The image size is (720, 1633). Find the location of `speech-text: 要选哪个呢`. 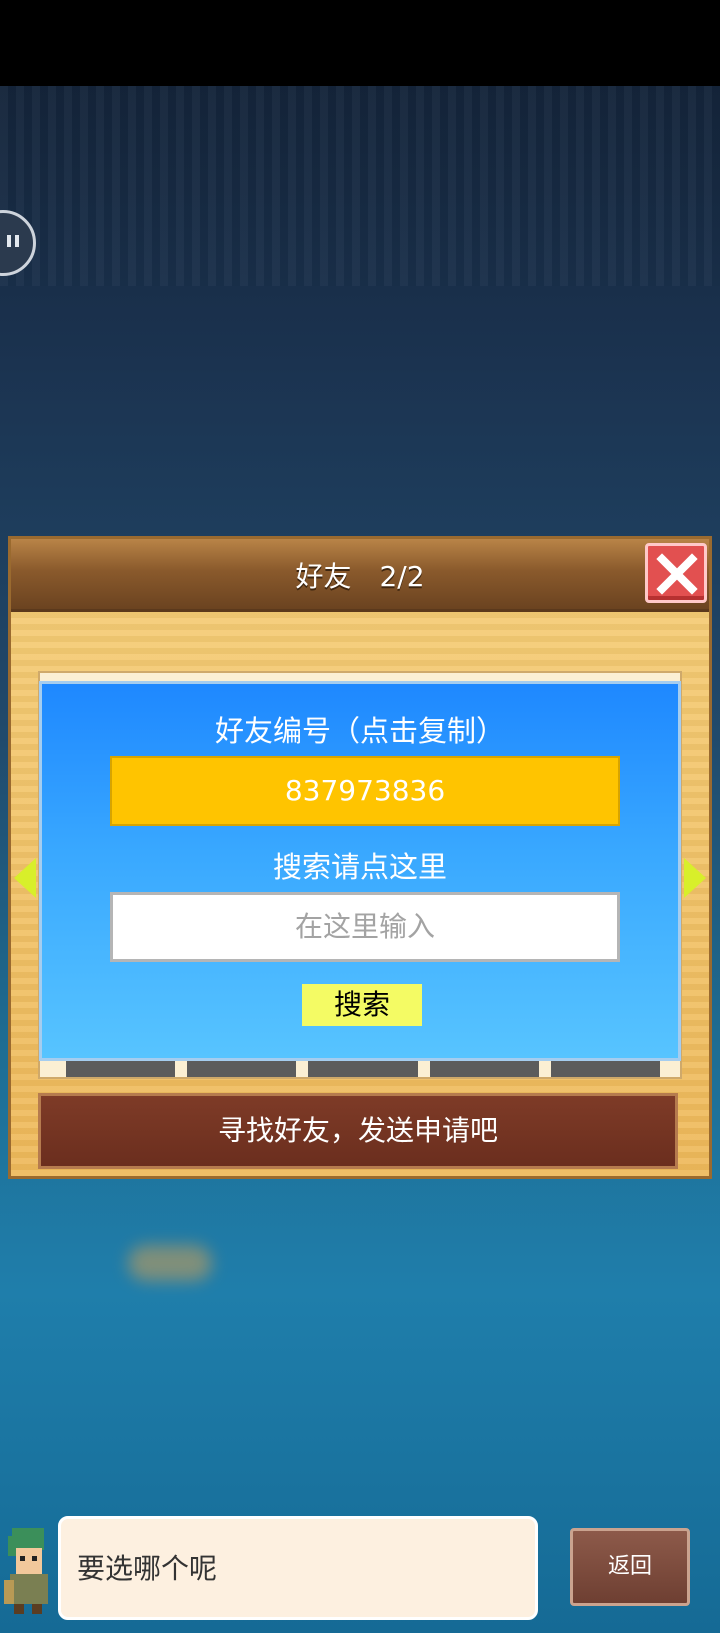

speech-text: 要选哪个呢 is located at coordinates (147, 1568).